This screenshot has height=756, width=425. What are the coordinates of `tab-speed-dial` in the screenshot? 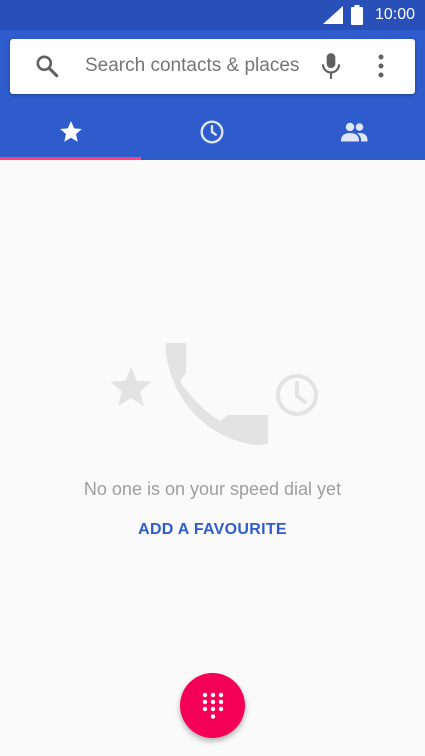 It's located at (71, 132).